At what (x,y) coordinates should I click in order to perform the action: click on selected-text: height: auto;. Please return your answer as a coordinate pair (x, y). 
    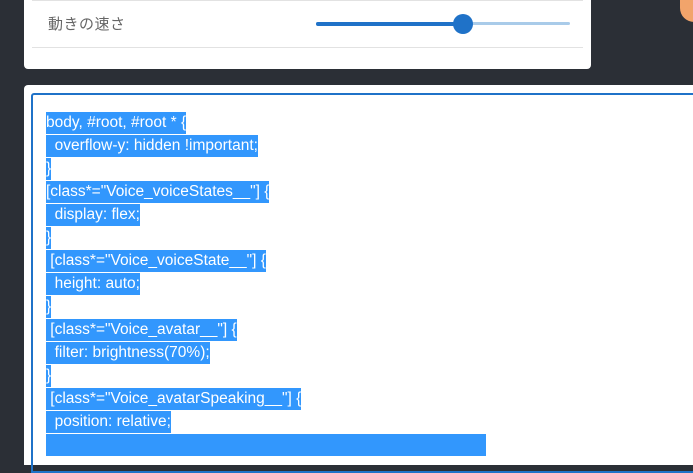
    Looking at the image, I should click on (93, 284).